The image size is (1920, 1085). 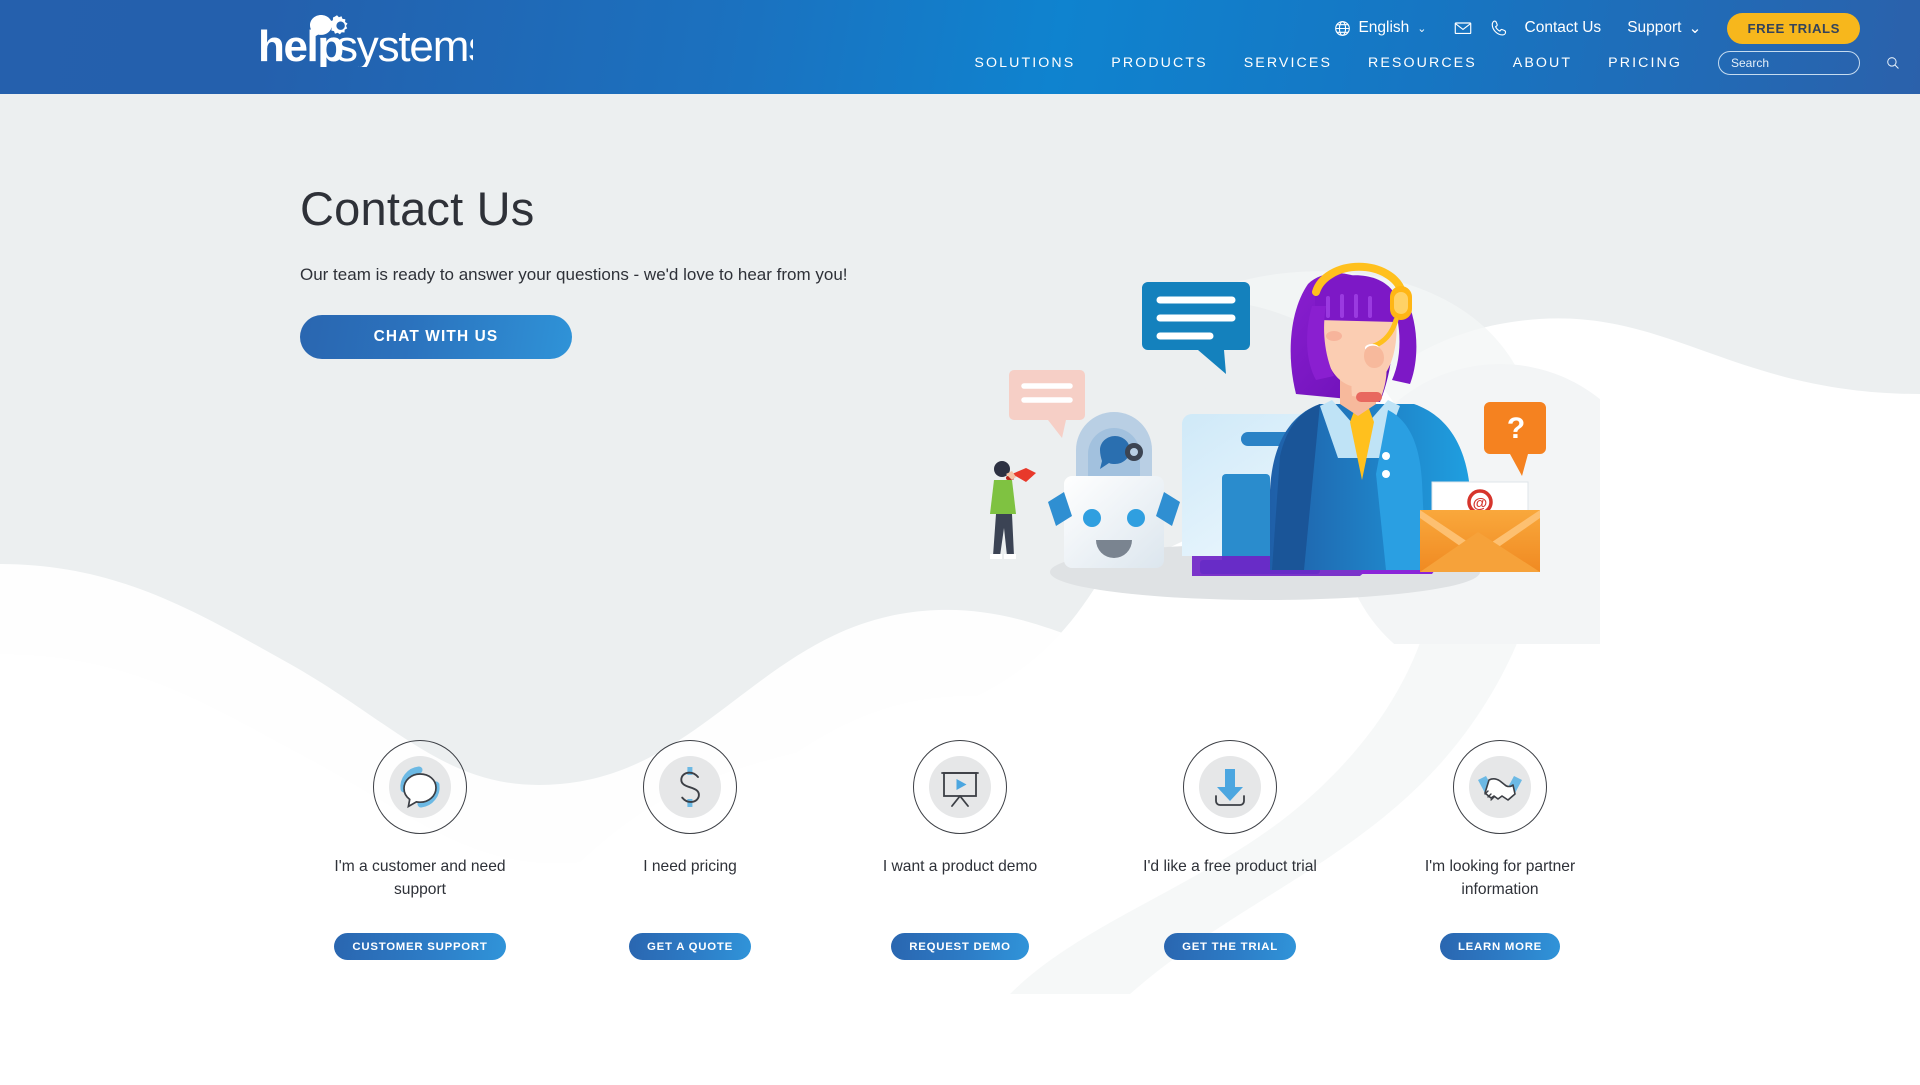 I want to click on language-selector: English ⌄, so click(x=1380, y=28).